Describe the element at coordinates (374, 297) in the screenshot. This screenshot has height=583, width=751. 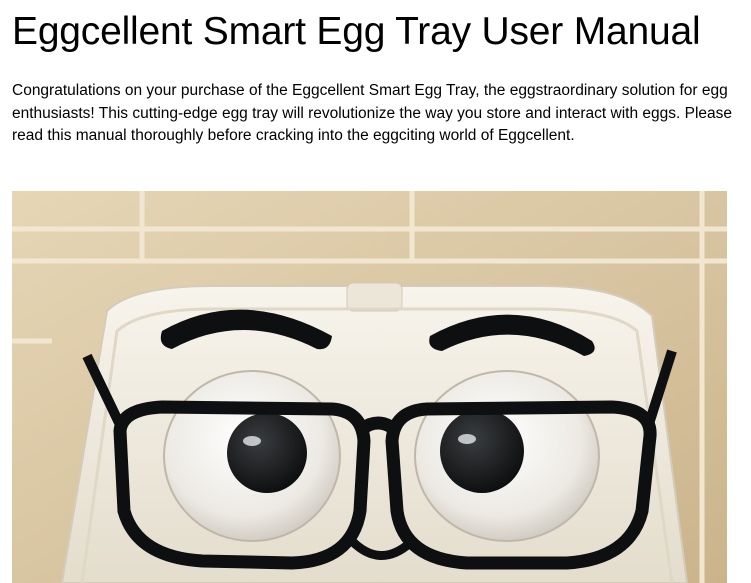
I see `tray-clip` at that location.